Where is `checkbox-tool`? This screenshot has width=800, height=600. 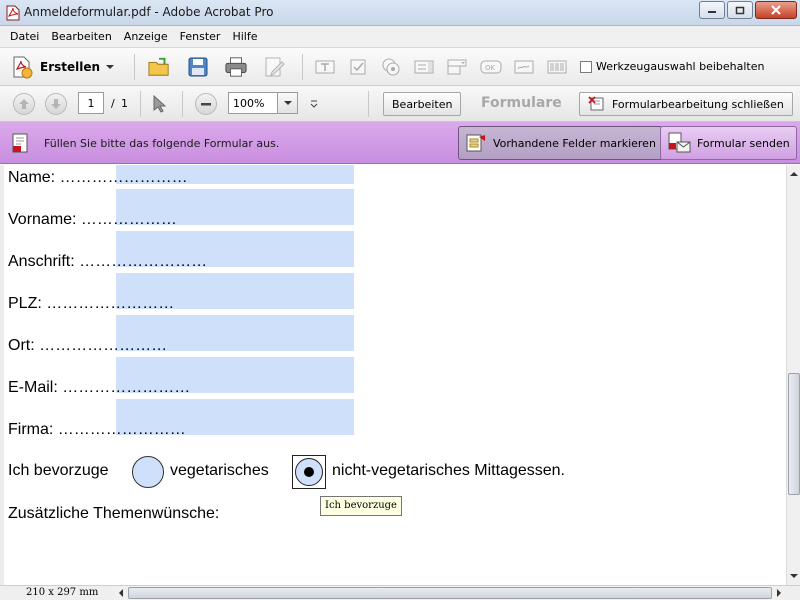 checkbox-tool is located at coordinates (358, 67).